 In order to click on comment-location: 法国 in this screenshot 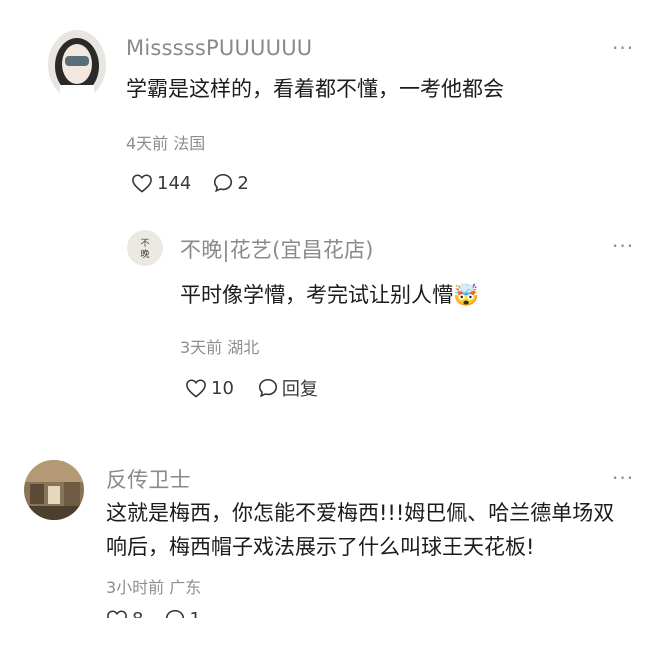, I will do `click(189, 143)`.